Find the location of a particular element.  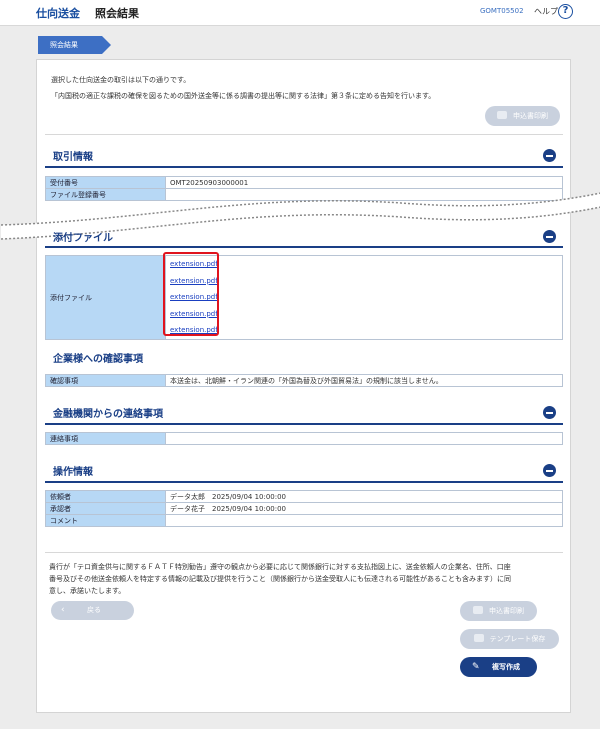

print-application-button-top: 申込書印刷 is located at coordinates (522, 116).